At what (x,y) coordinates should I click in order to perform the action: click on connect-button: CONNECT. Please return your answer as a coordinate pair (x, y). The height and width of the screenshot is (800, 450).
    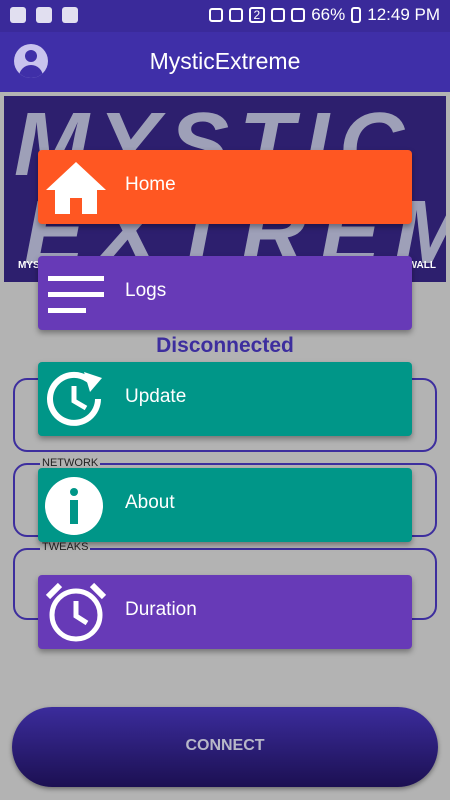
    Looking at the image, I should click on (225, 747).